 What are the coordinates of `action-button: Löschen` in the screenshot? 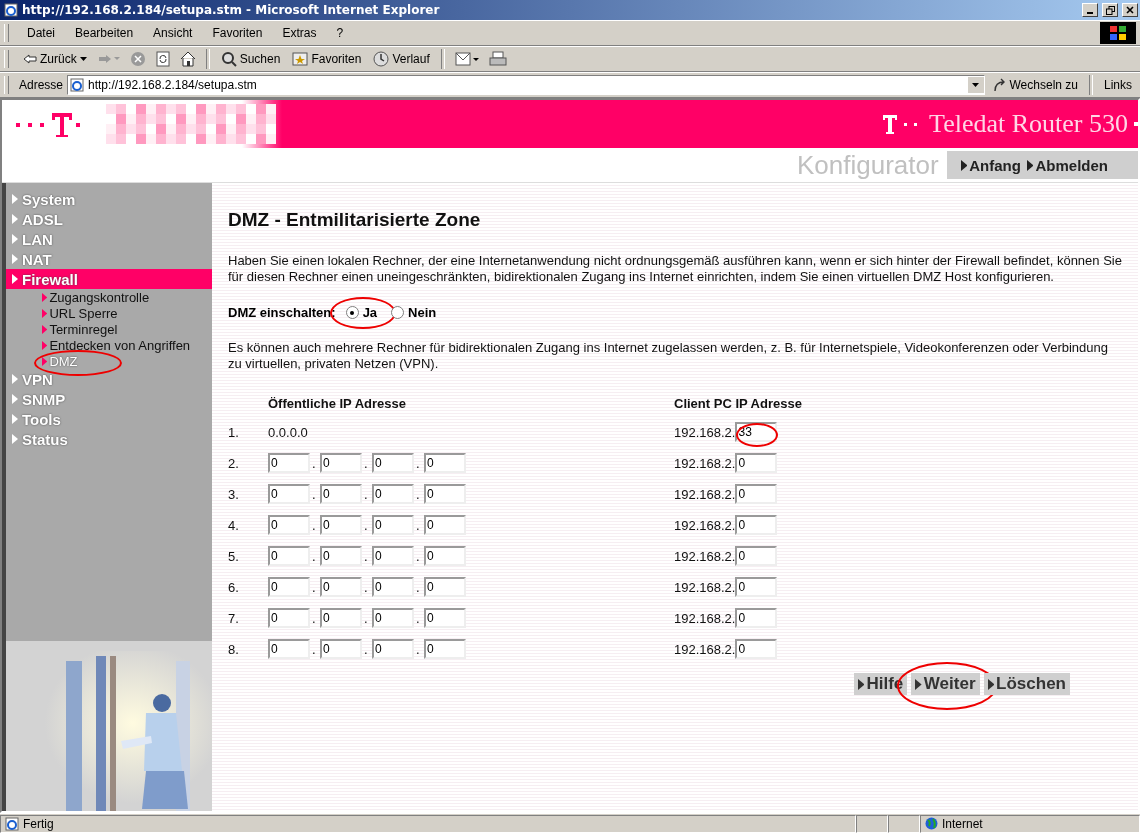 It's located at (1026, 684).